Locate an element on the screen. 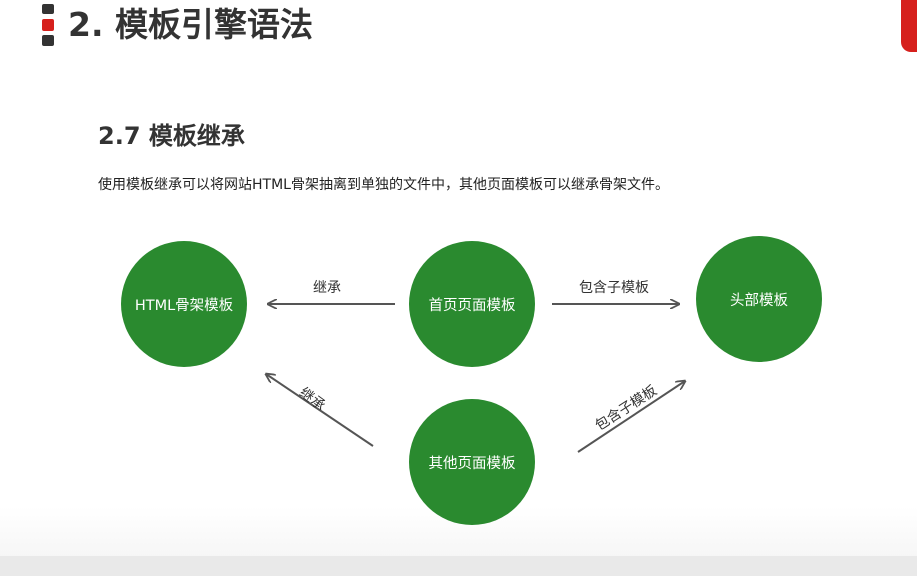 The width and height of the screenshot is (917, 576). node-html-skeleton: HTML骨架模板 is located at coordinates (184, 304).